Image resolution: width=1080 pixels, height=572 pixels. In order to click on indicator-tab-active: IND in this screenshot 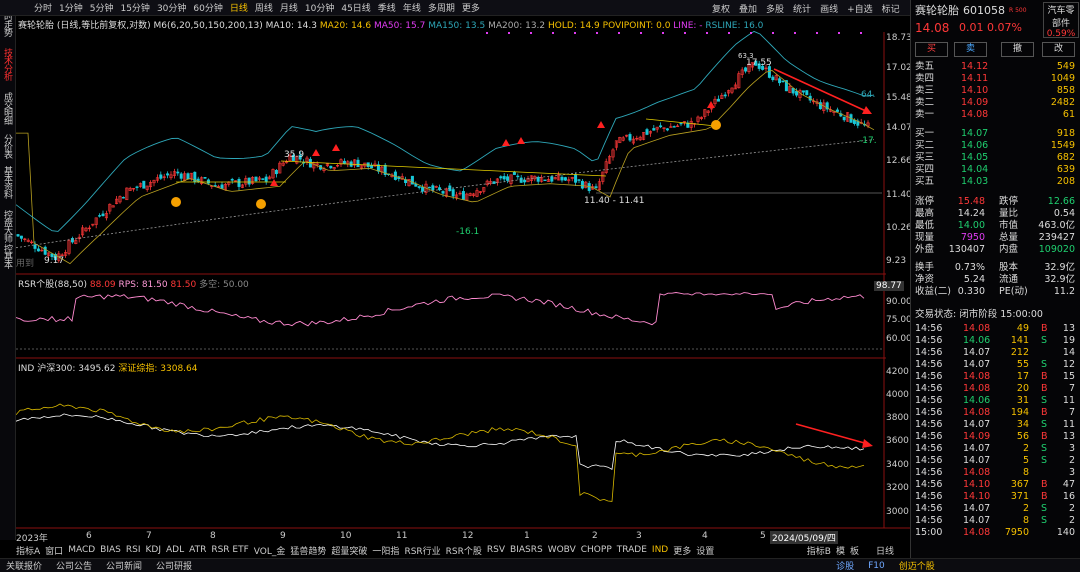, I will do `click(660, 550)`.